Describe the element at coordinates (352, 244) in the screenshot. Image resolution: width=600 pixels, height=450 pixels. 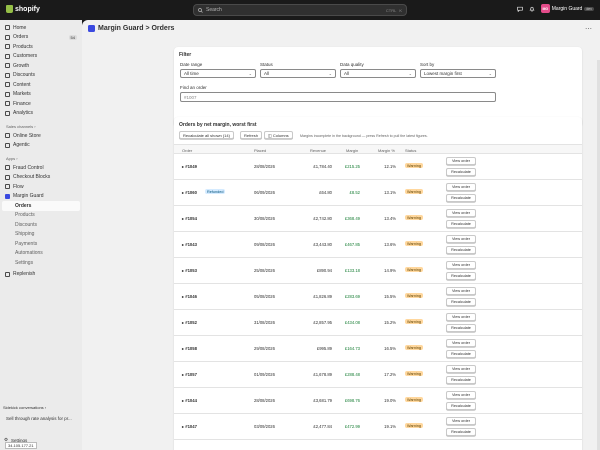
I see `margin-value: £467.85` at that location.